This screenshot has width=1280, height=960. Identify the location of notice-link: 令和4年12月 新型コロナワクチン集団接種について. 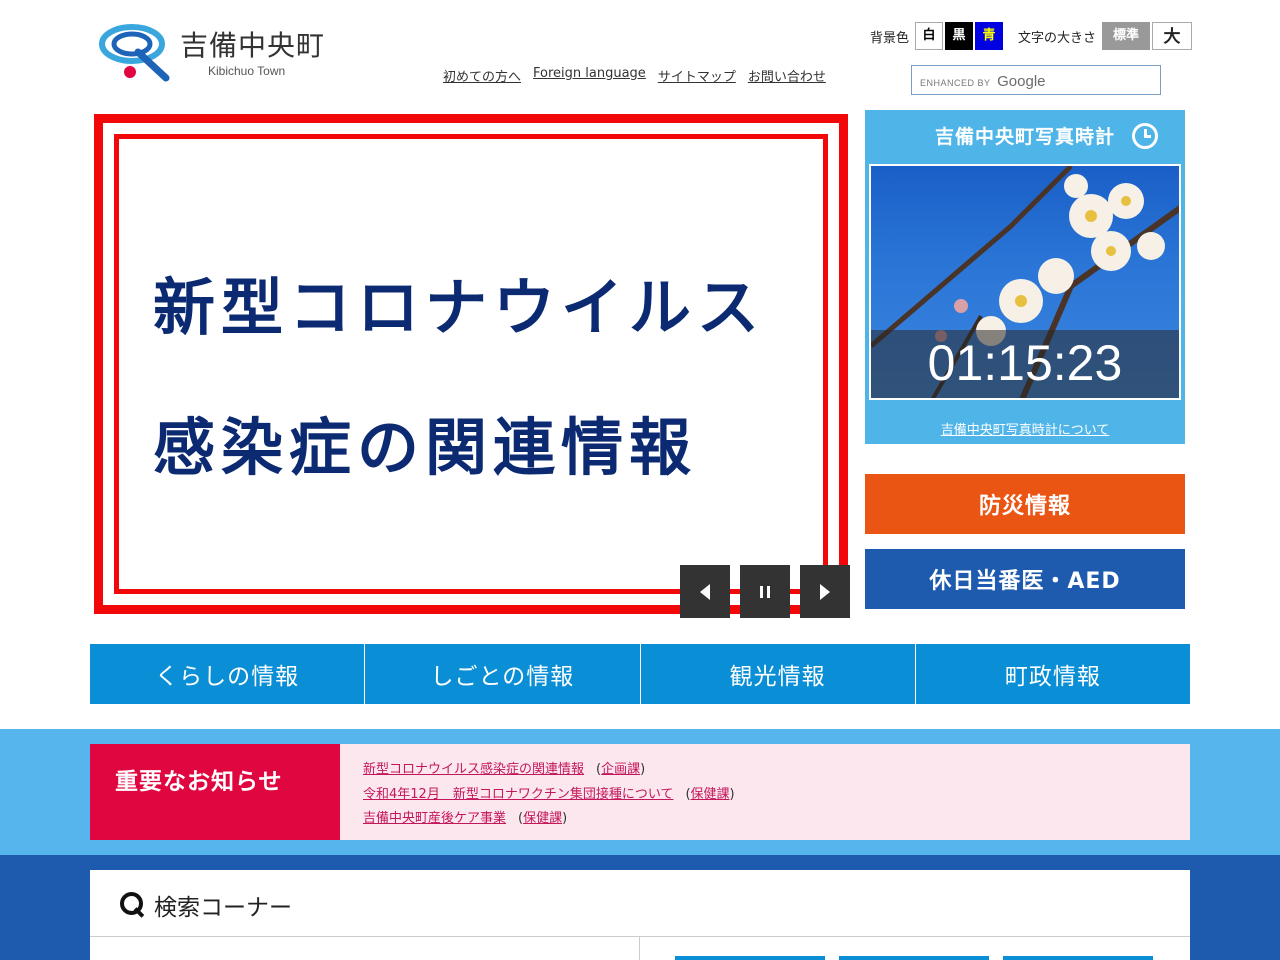
(518, 794).